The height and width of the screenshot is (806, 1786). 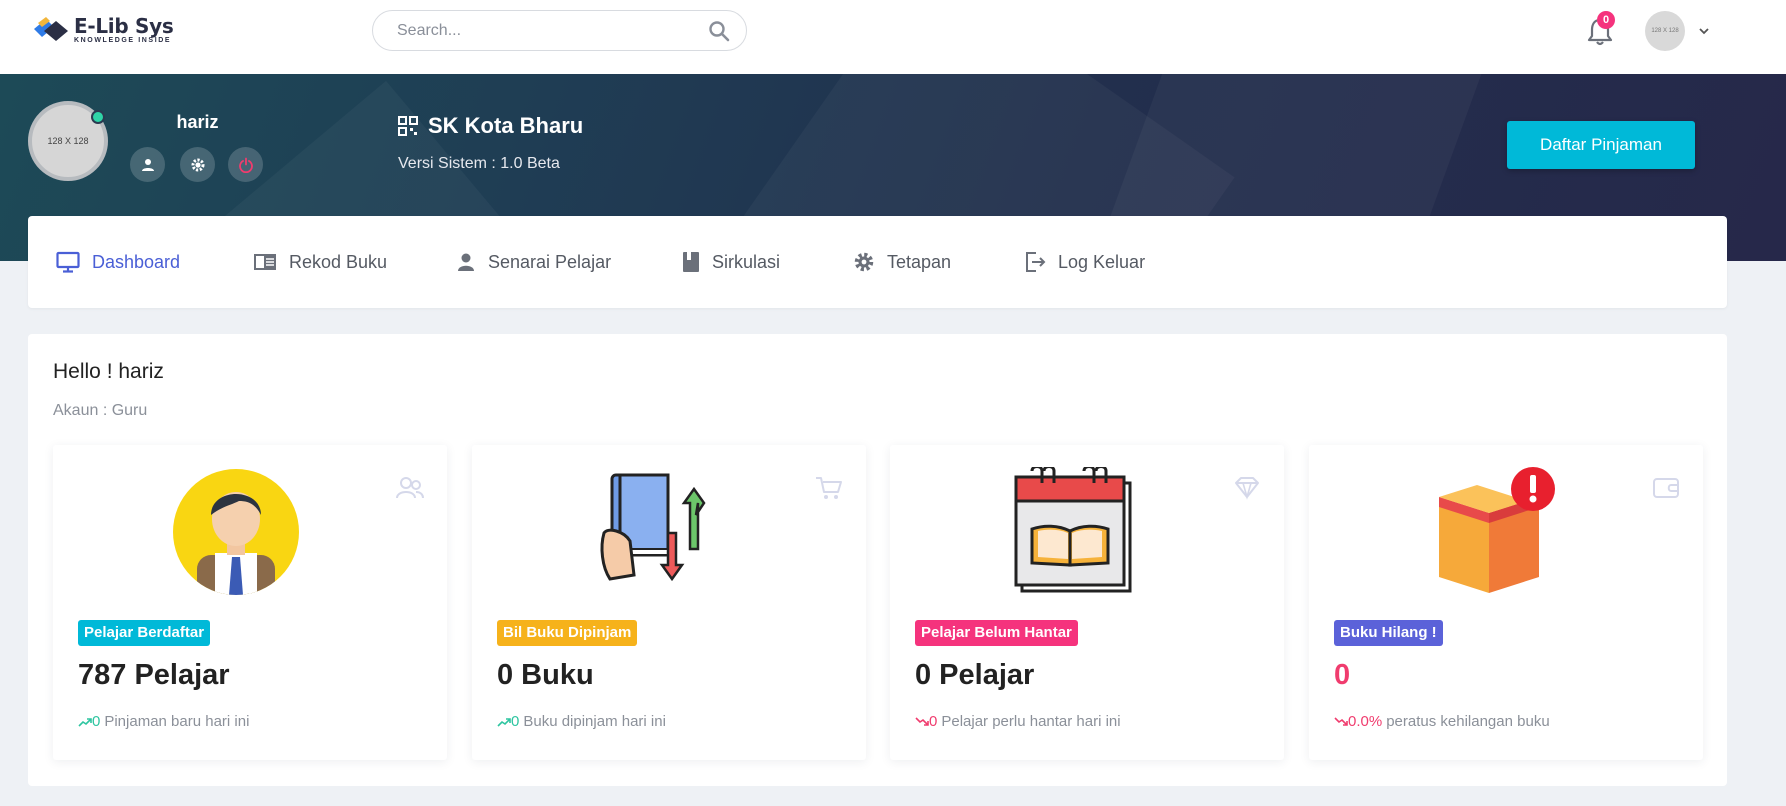 I want to click on stat-value: 787 Pelajar, so click(x=154, y=675).